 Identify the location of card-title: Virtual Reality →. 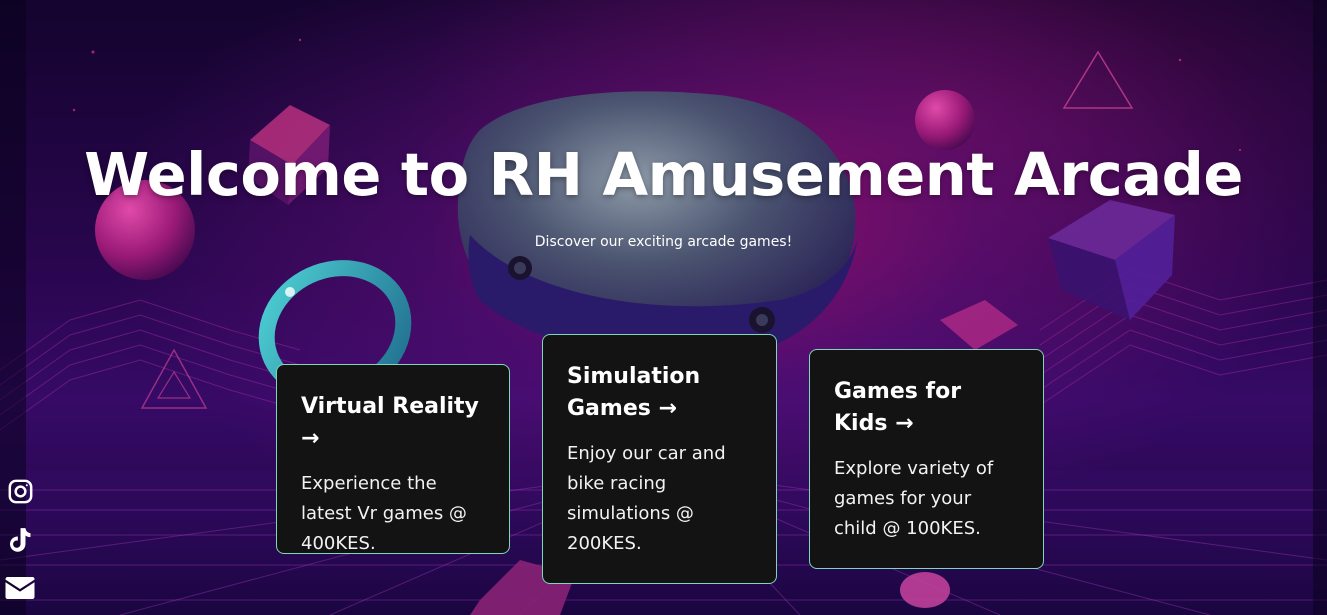
(393, 423).